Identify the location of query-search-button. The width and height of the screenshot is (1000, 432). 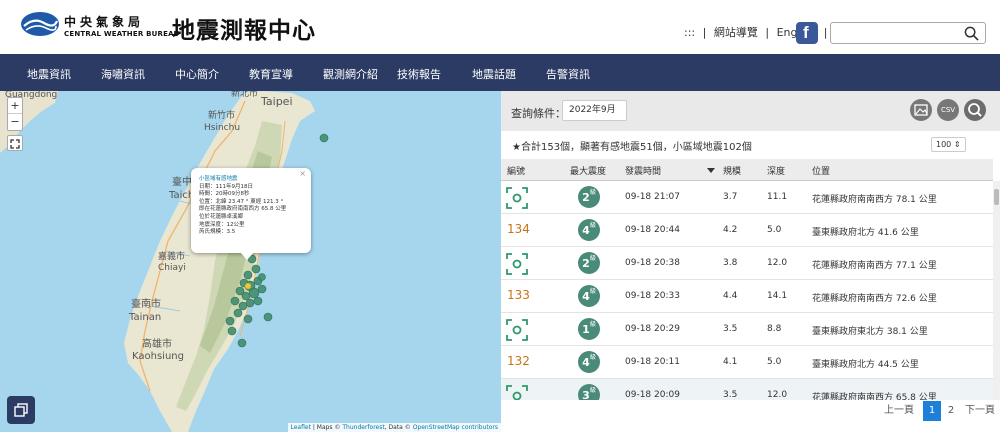
(975, 110).